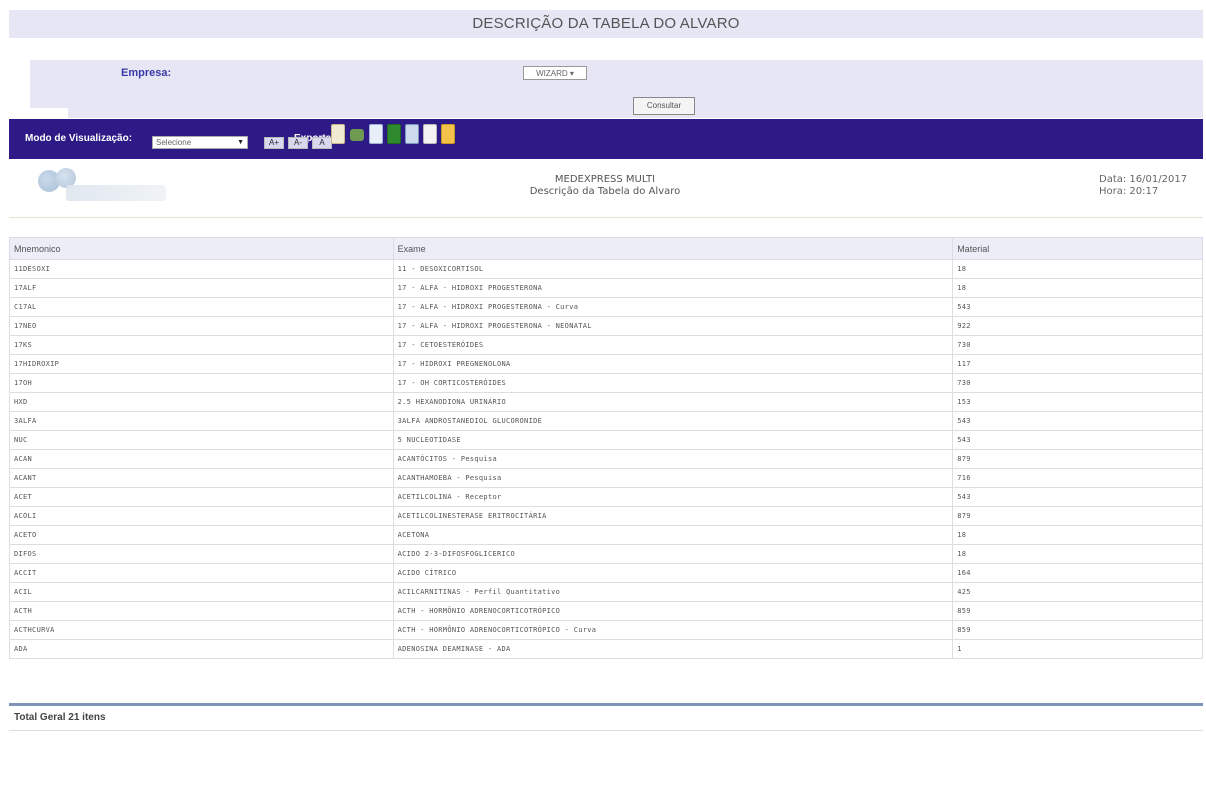 This screenshot has height=787, width=1206. What do you see at coordinates (60, 717) in the screenshot?
I see `total-label: Total Geral 21 itens` at bounding box center [60, 717].